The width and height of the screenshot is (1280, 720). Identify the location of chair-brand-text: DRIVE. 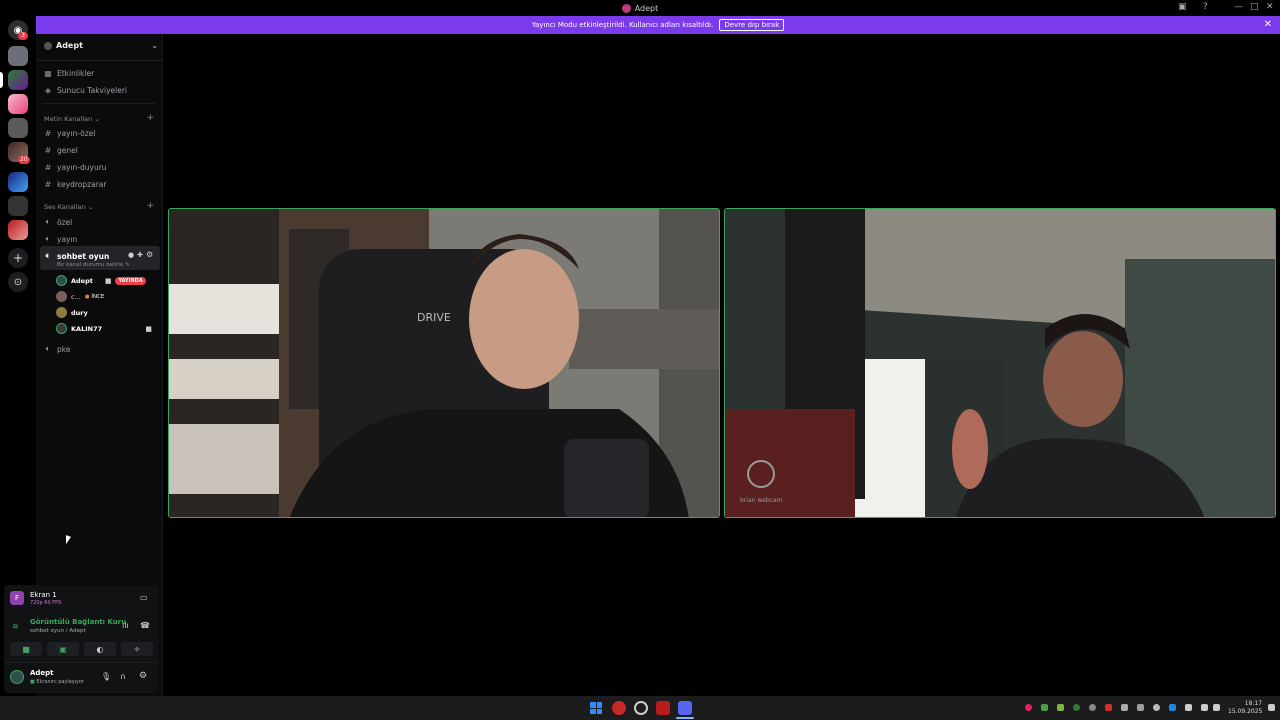
(434, 317).